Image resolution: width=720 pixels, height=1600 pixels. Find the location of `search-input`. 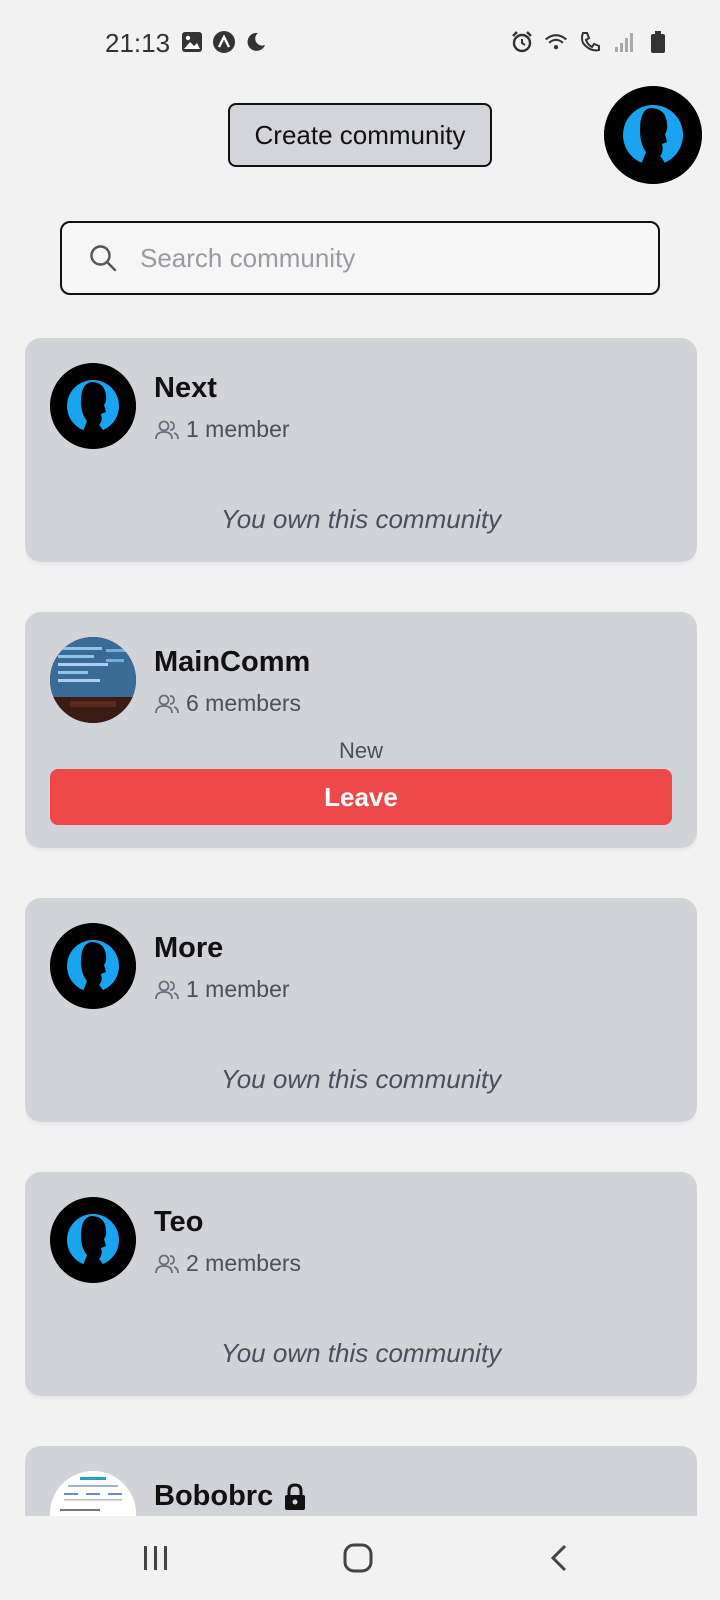

search-input is located at coordinates (399, 258).